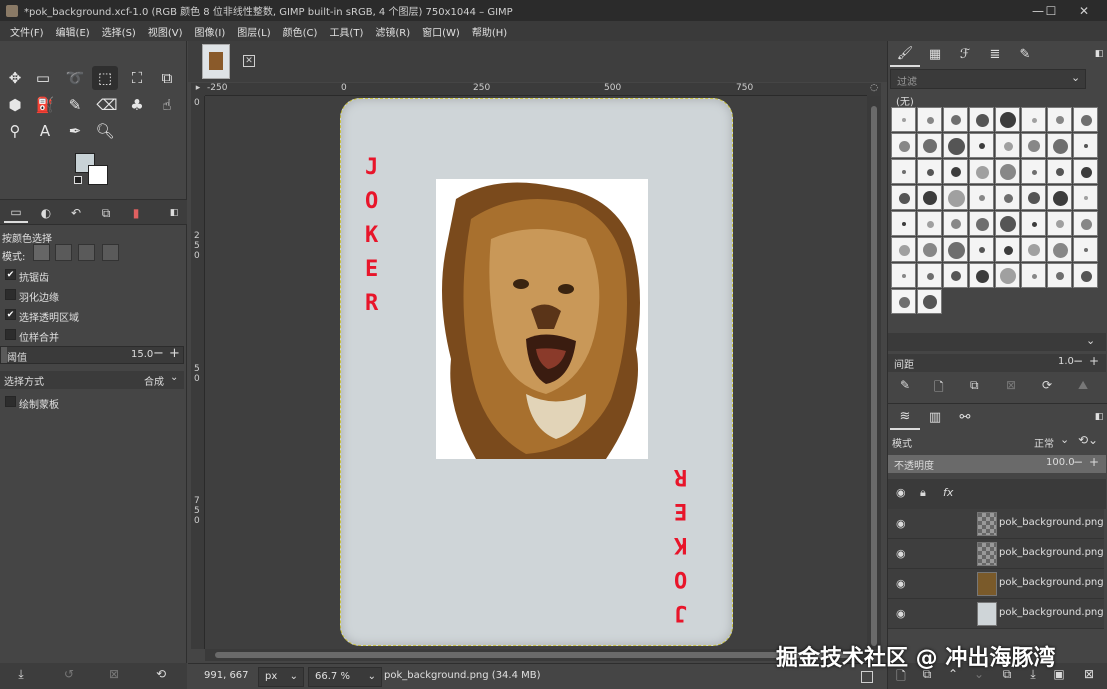 The width and height of the screenshot is (1107, 689). What do you see at coordinates (874, 89) in the screenshot?
I see `zoom-on-resize-icon: ◌` at bounding box center [874, 89].